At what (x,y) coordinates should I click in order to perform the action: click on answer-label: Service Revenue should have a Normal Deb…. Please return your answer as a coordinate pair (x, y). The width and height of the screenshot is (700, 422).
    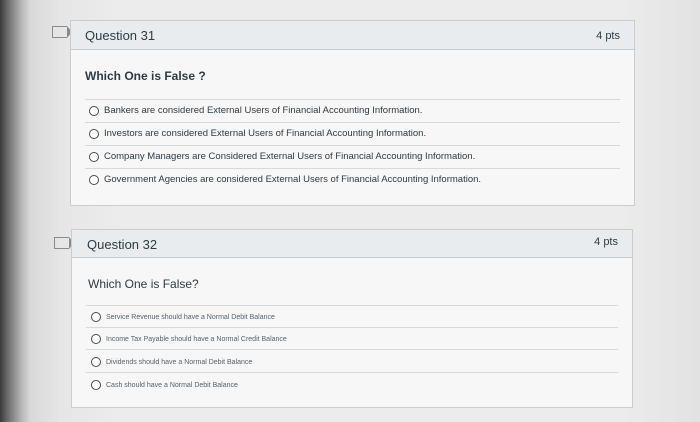
    Looking at the image, I should click on (190, 317).